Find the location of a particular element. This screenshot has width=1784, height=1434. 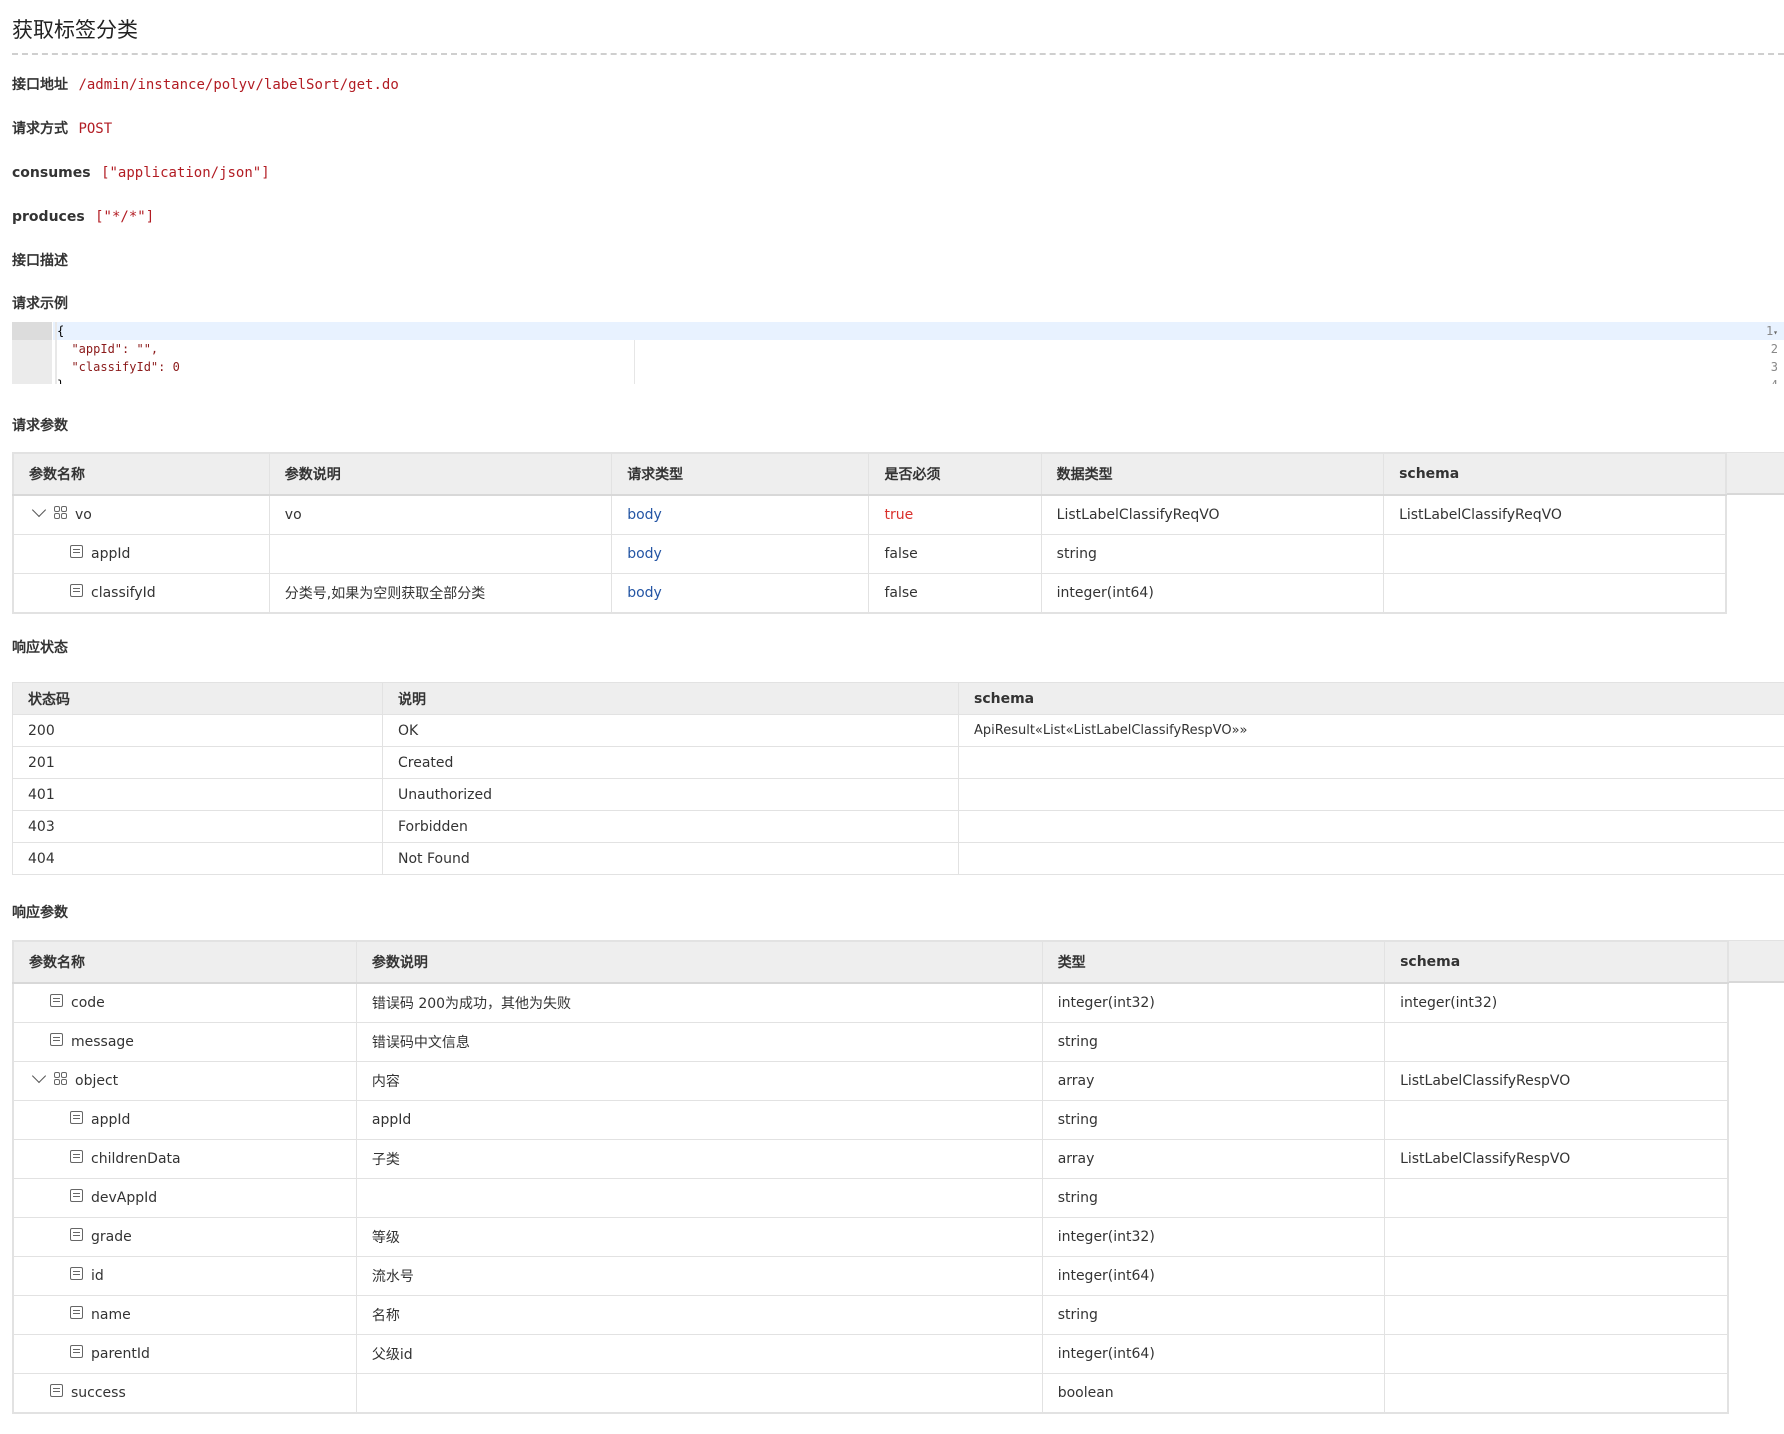

line-number: 2 is located at coordinates (1774, 349).